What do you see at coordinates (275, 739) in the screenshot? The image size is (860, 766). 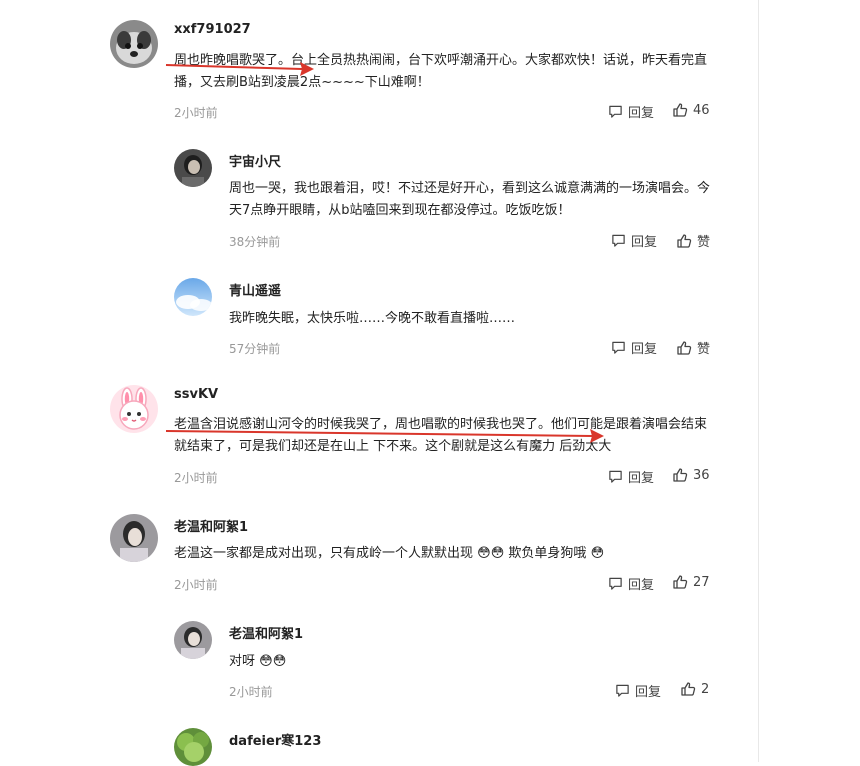 I see `username: dafeier寒123` at bounding box center [275, 739].